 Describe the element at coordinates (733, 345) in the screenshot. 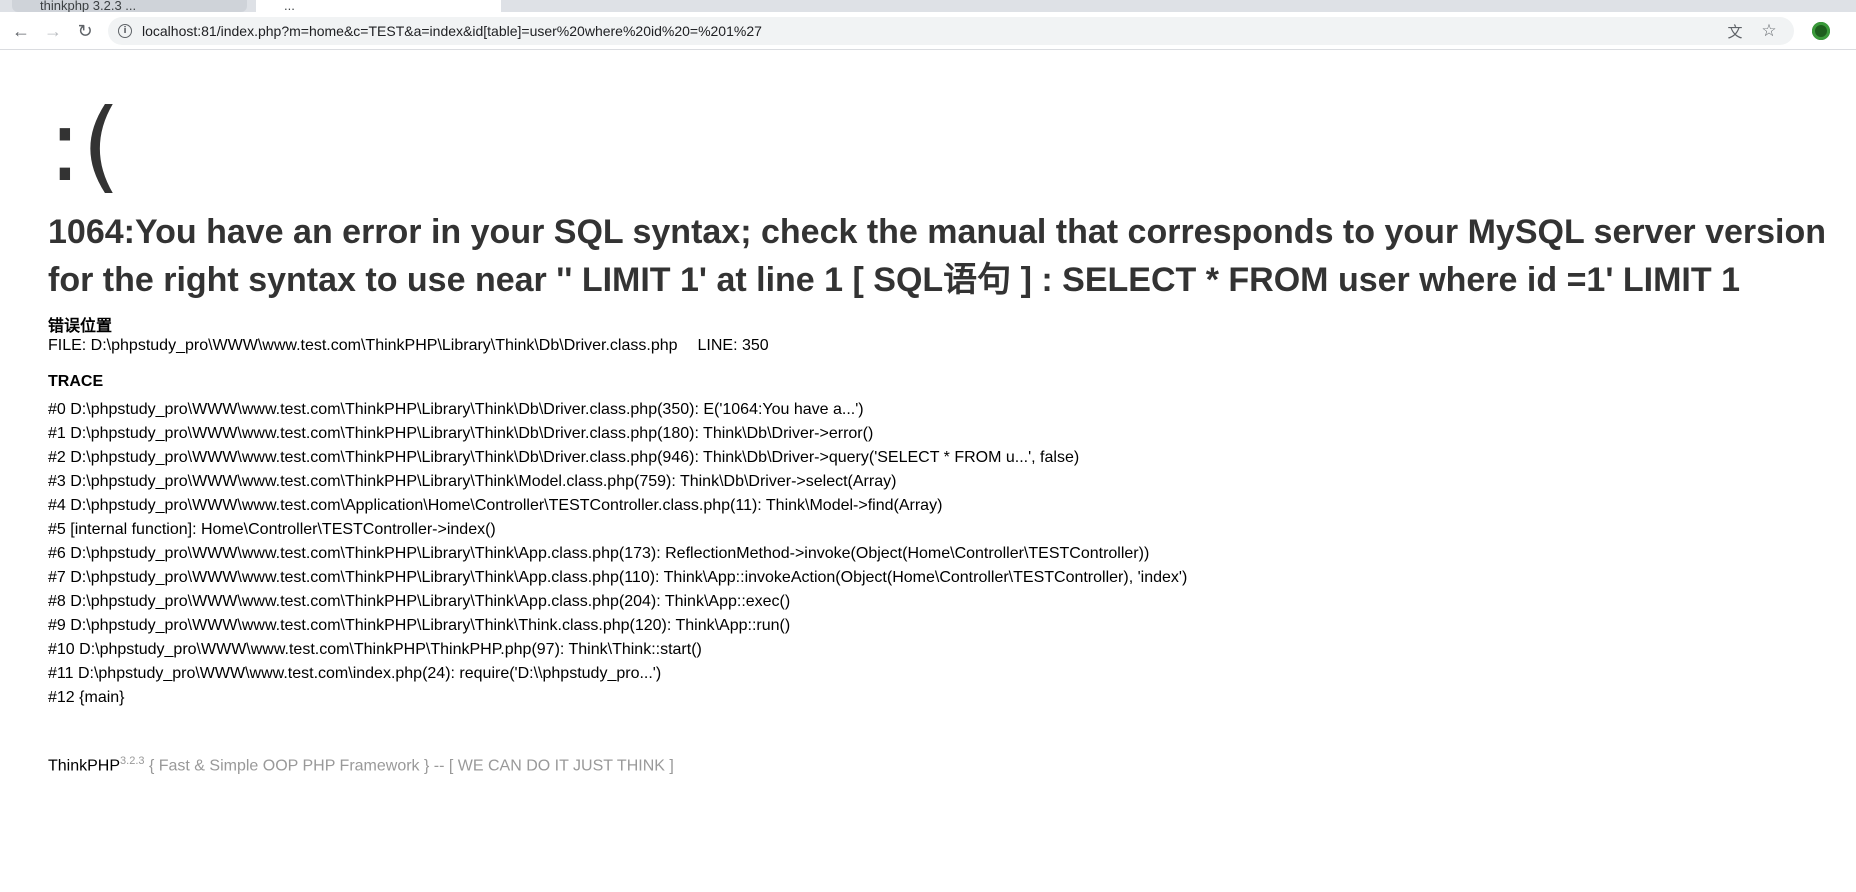

I see `error-line: LINE: 350` at that location.